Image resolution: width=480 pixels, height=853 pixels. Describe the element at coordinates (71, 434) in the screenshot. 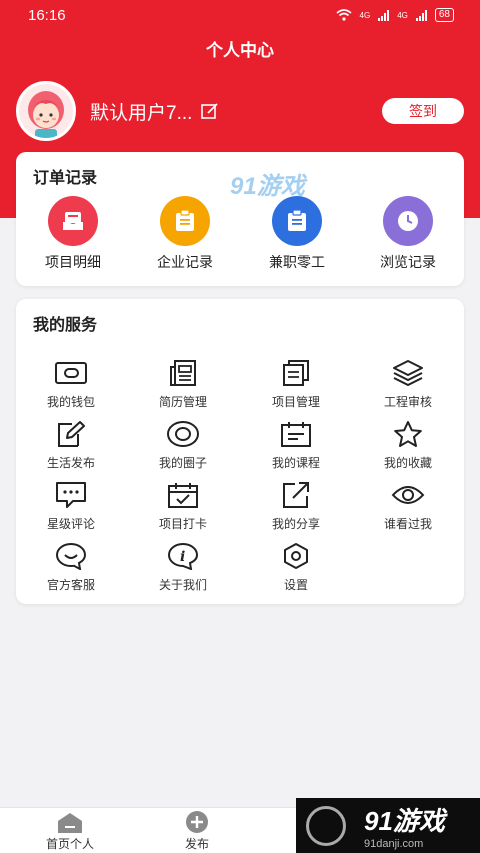

I see `edit-note-icon` at that location.